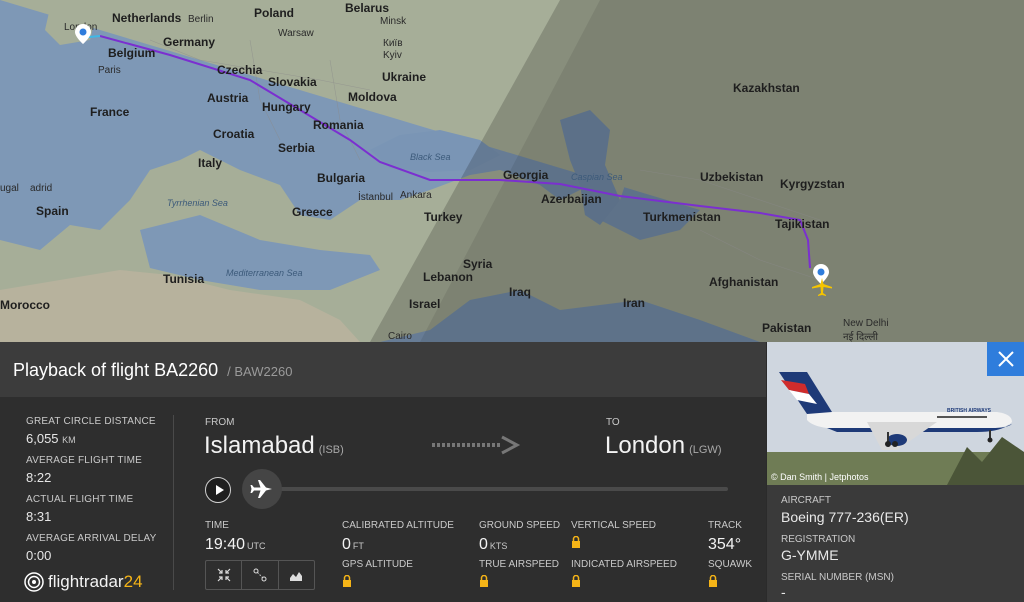  Describe the element at coordinates (812, 184) in the screenshot. I see `label-kyrgyzstan: Kyrgyzstan` at that location.